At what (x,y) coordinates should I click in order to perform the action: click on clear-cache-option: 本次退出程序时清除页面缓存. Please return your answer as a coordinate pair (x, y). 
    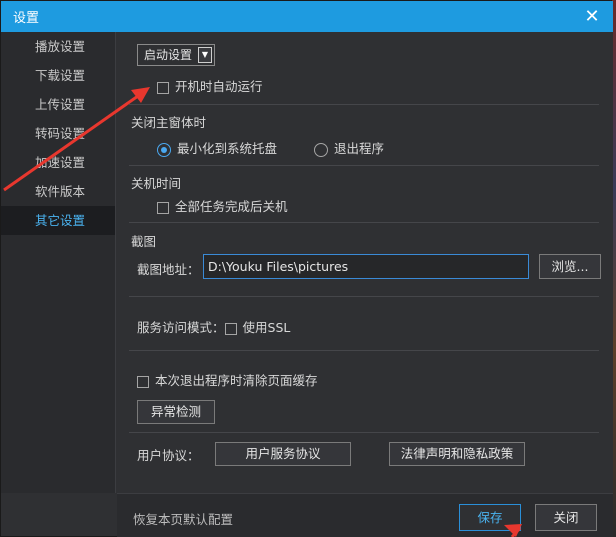
    Looking at the image, I should click on (227, 379).